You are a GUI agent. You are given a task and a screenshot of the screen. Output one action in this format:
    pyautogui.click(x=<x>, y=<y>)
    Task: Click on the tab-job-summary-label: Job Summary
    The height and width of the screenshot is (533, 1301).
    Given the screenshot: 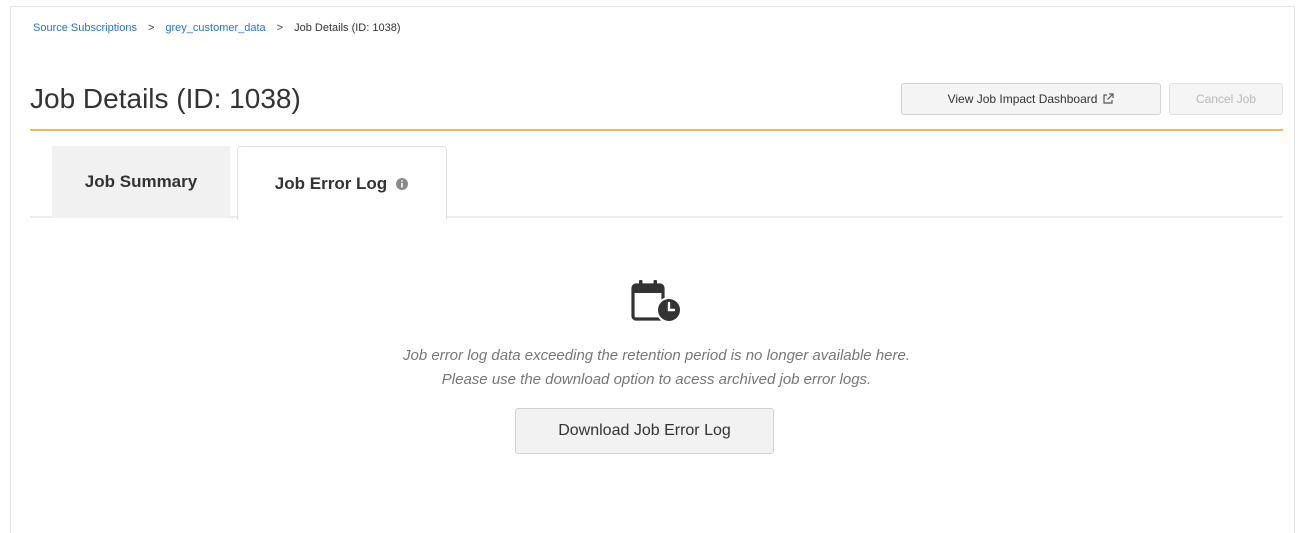 What is the action you would take?
    pyautogui.click(x=141, y=181)
    